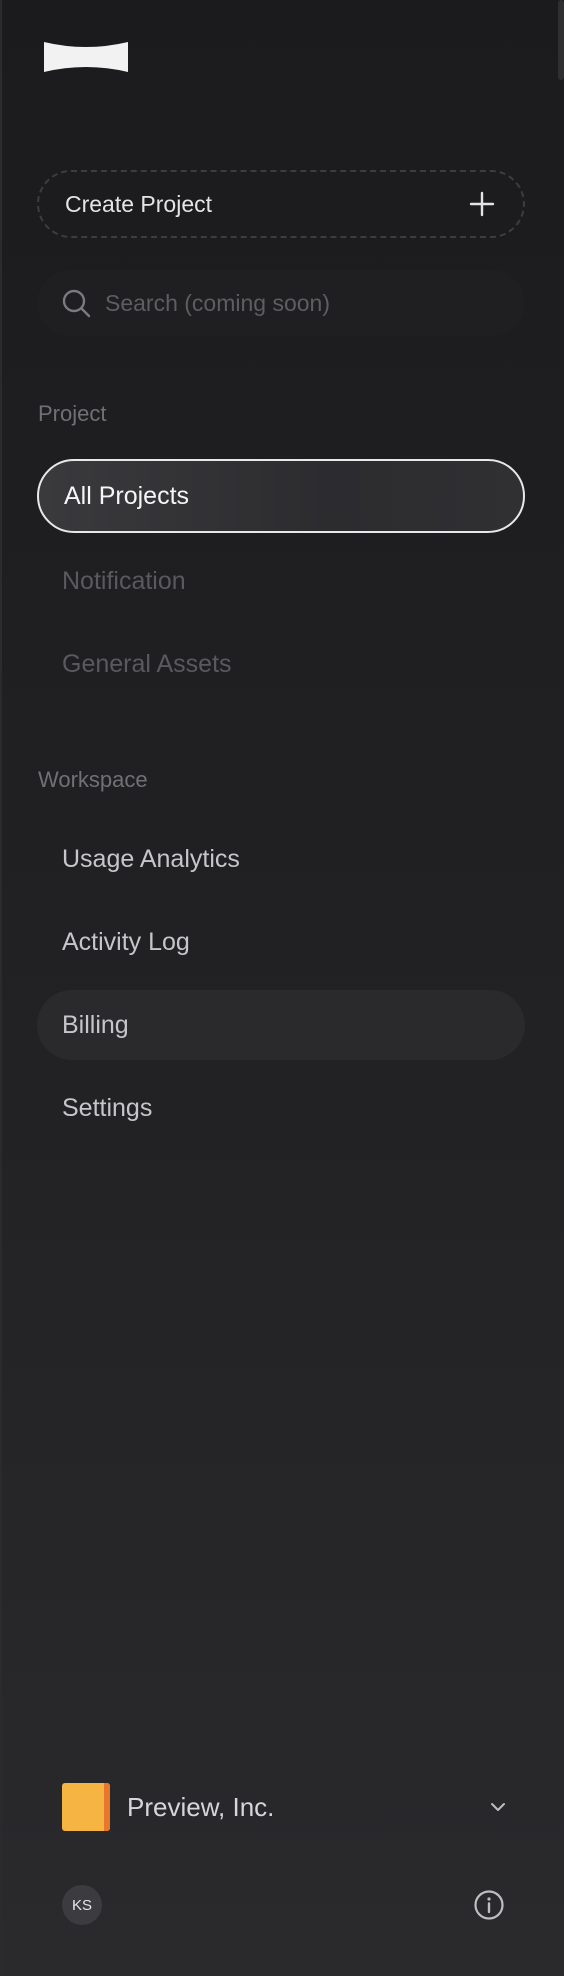  What do you see at coordinates (72, 413) in the screenshot?
I see `section-label-project: Project` at bounding box center [72, 413].